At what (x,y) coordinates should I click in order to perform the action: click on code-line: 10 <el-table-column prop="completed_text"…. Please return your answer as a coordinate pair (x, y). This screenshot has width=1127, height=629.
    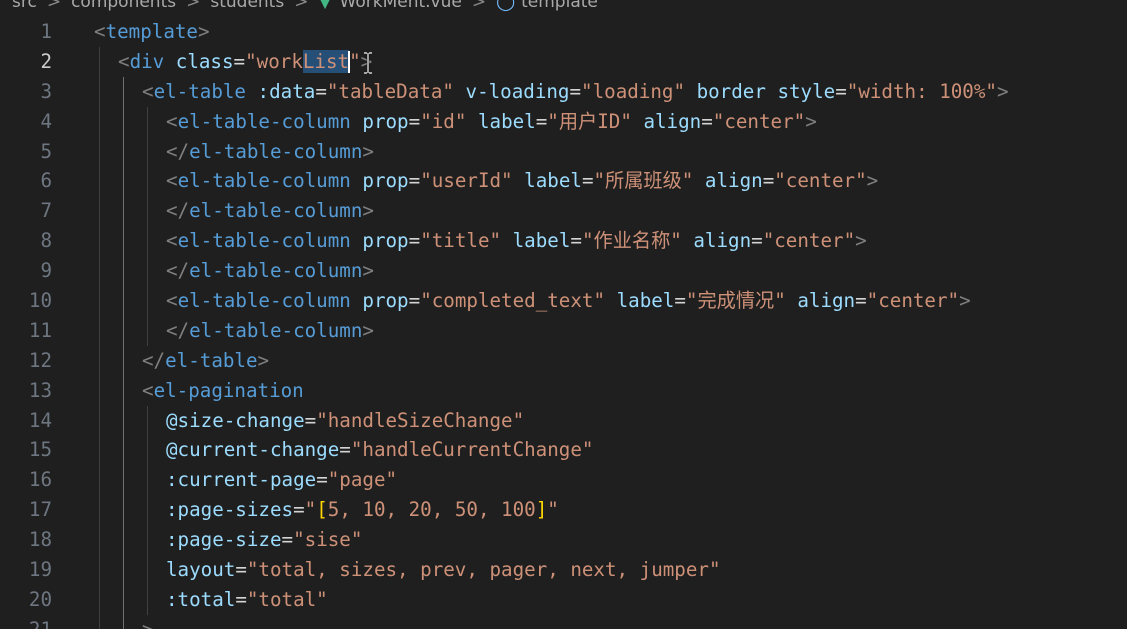
    Looking at the image, I should click on (563, 301).